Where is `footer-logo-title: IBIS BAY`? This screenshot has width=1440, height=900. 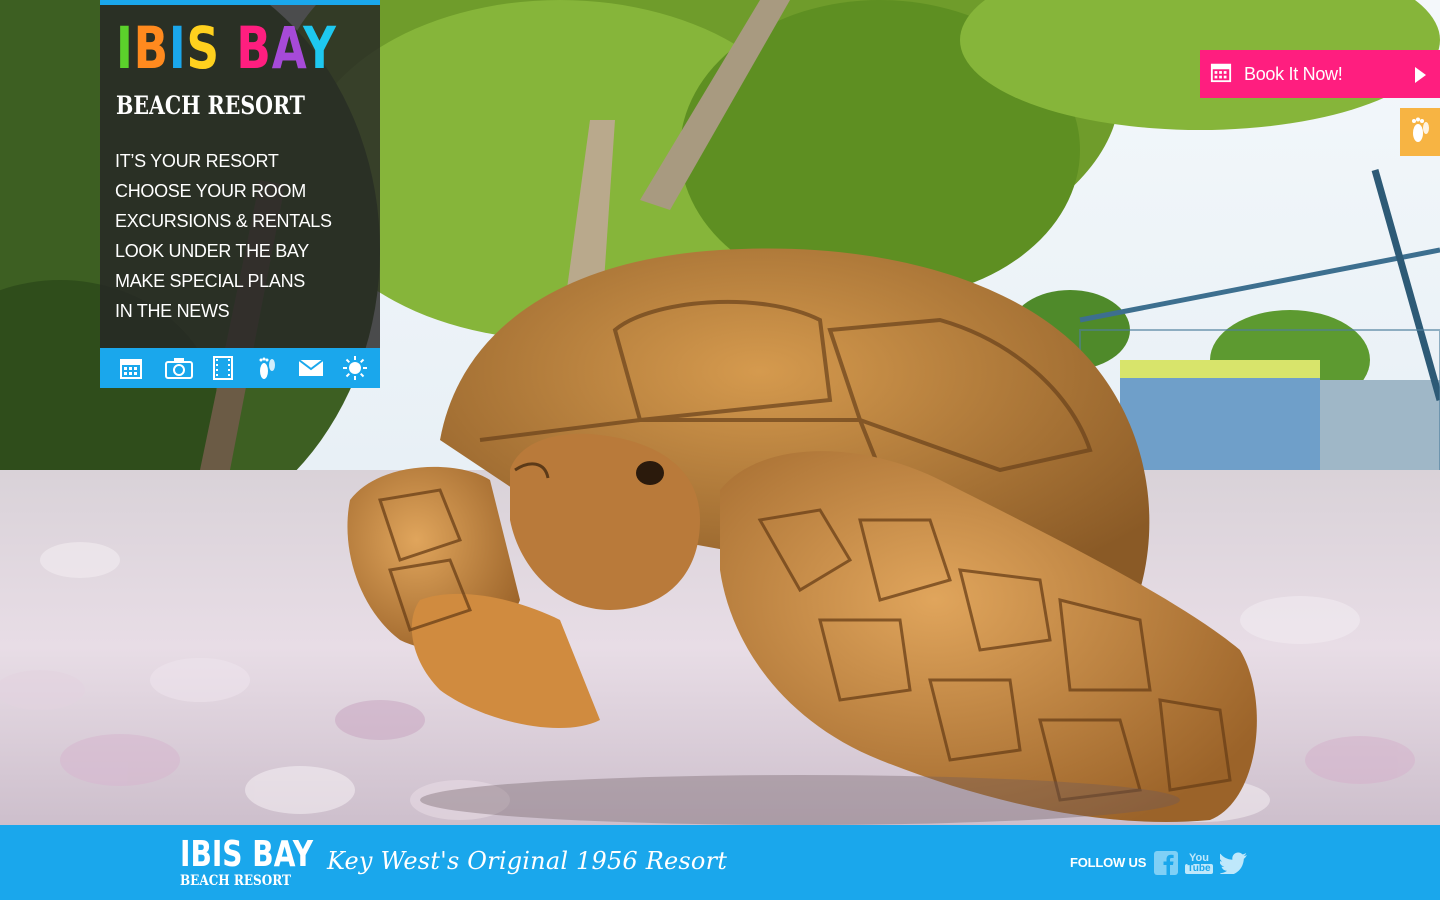
footer-logo-title: IBIS BAY is located at coordinates (247, 854).